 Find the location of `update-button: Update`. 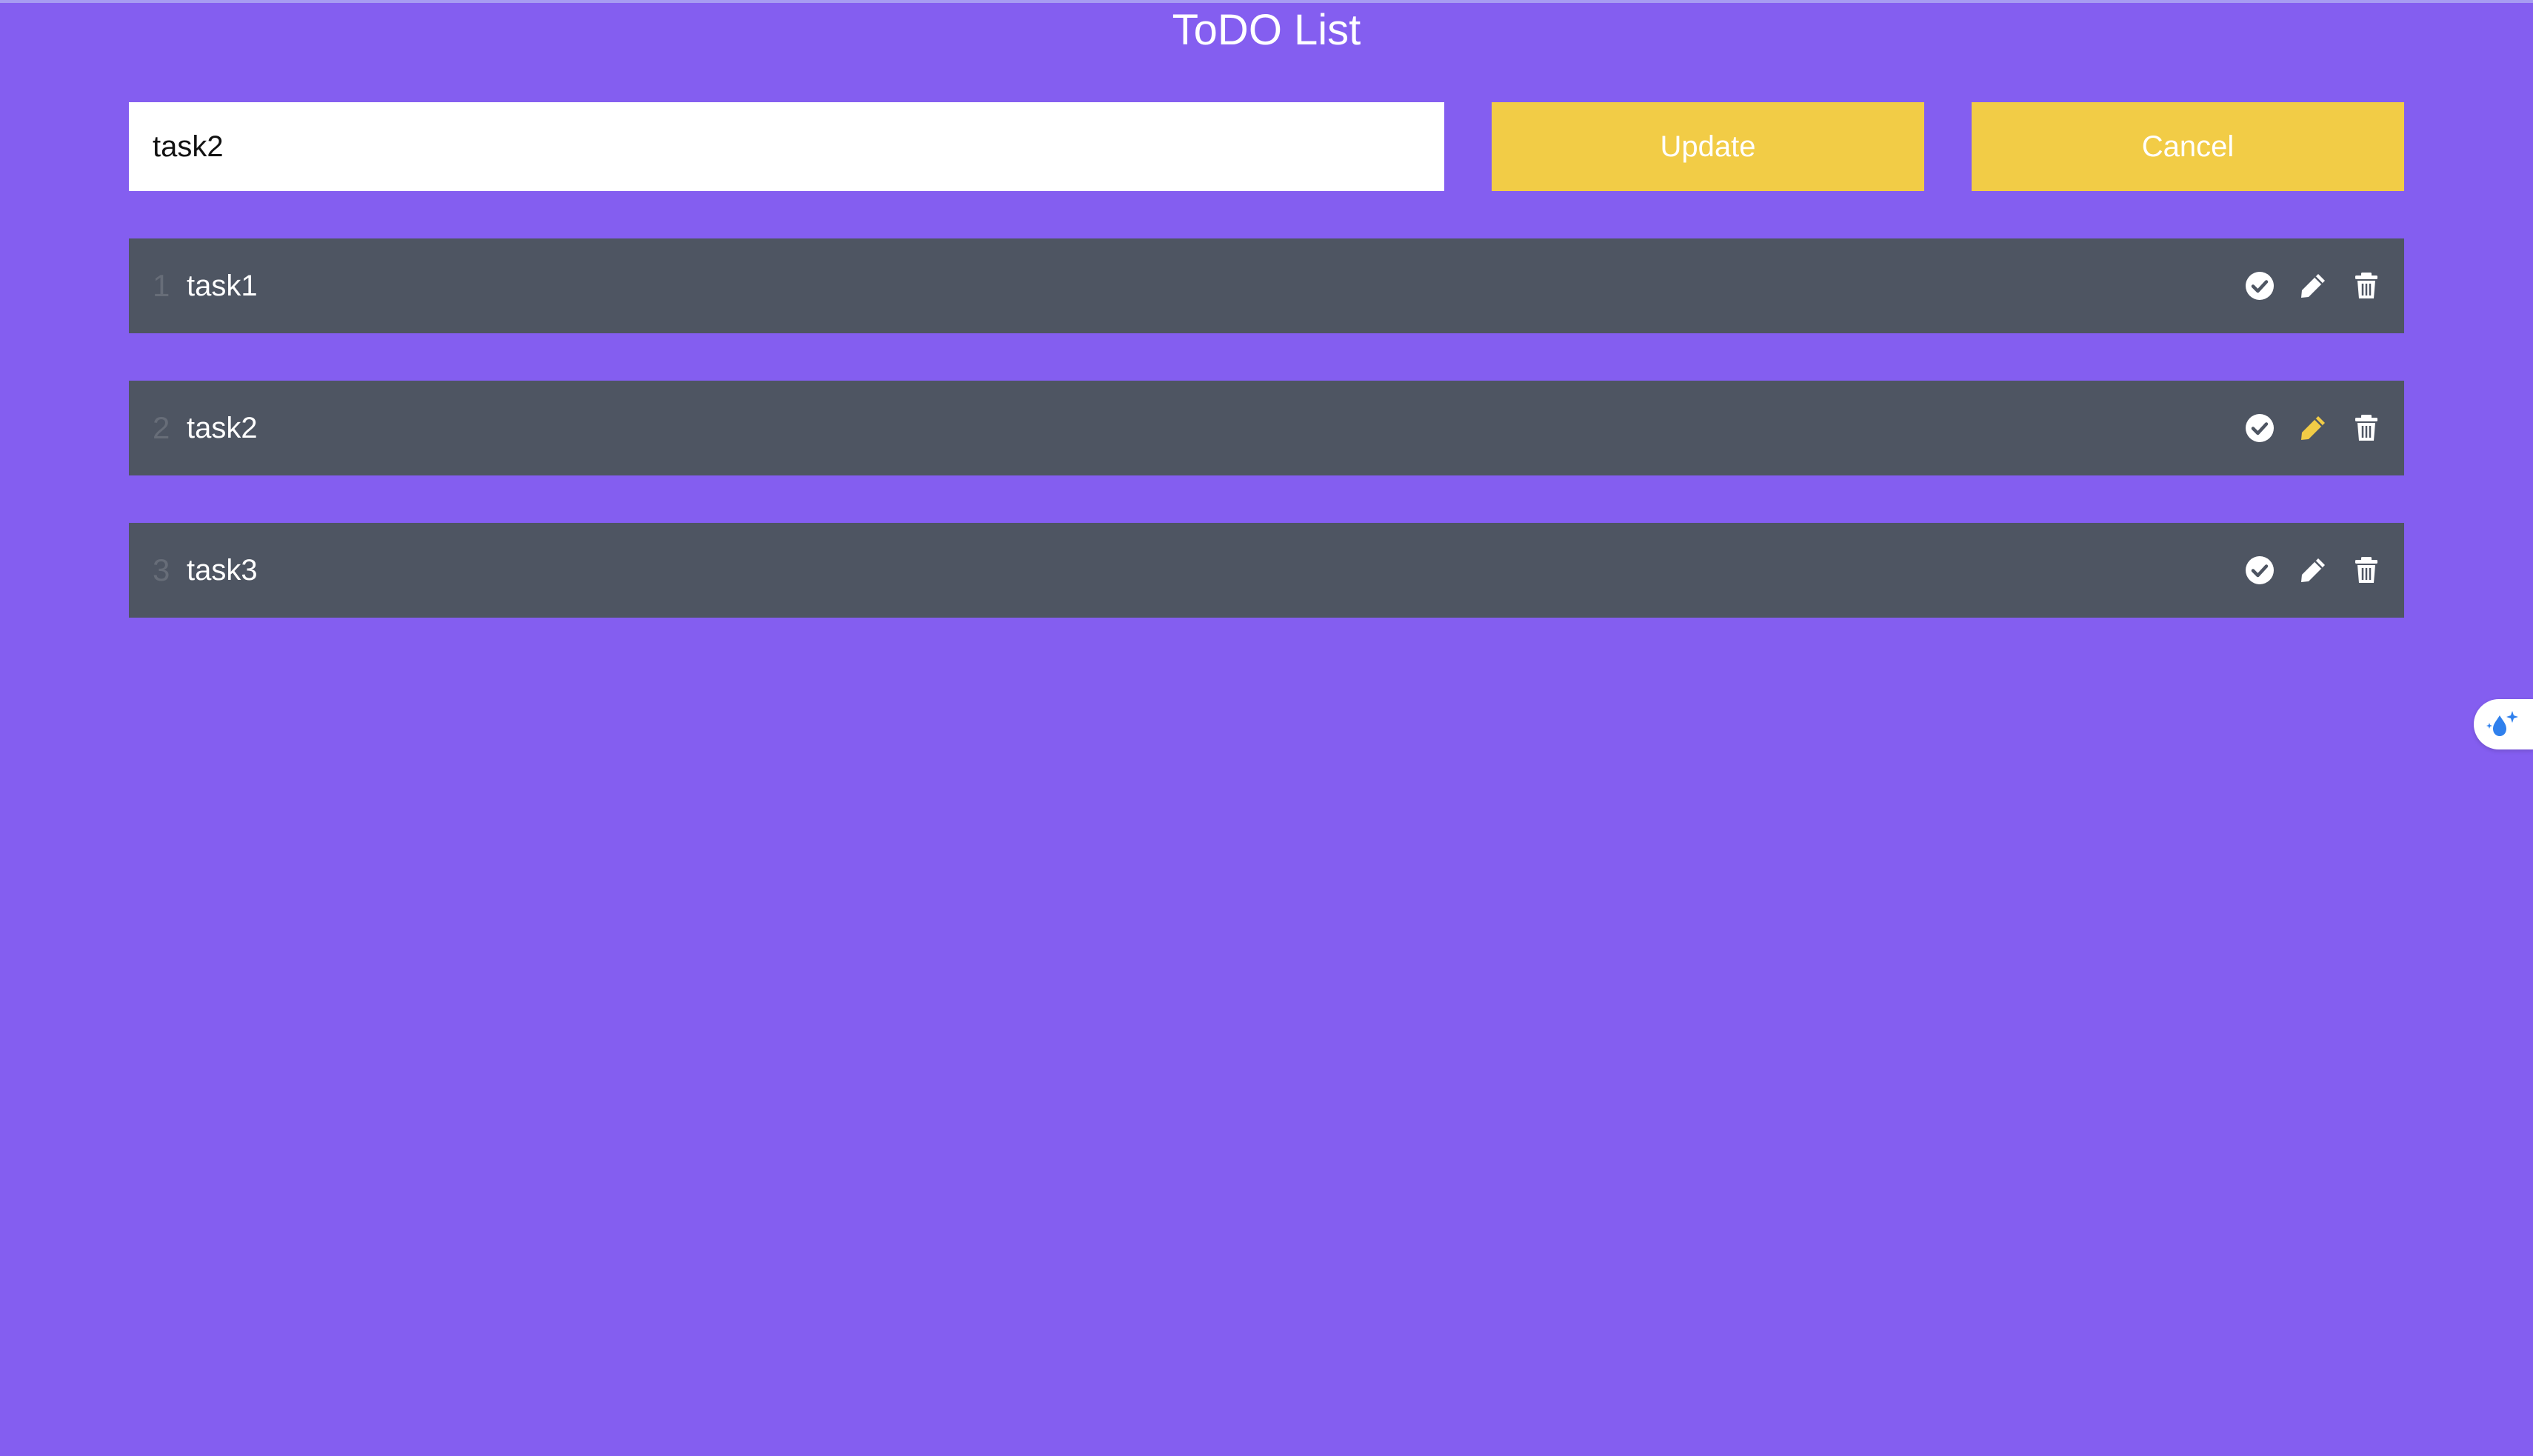

update-button: Update is located at coordinates (1708, 146).